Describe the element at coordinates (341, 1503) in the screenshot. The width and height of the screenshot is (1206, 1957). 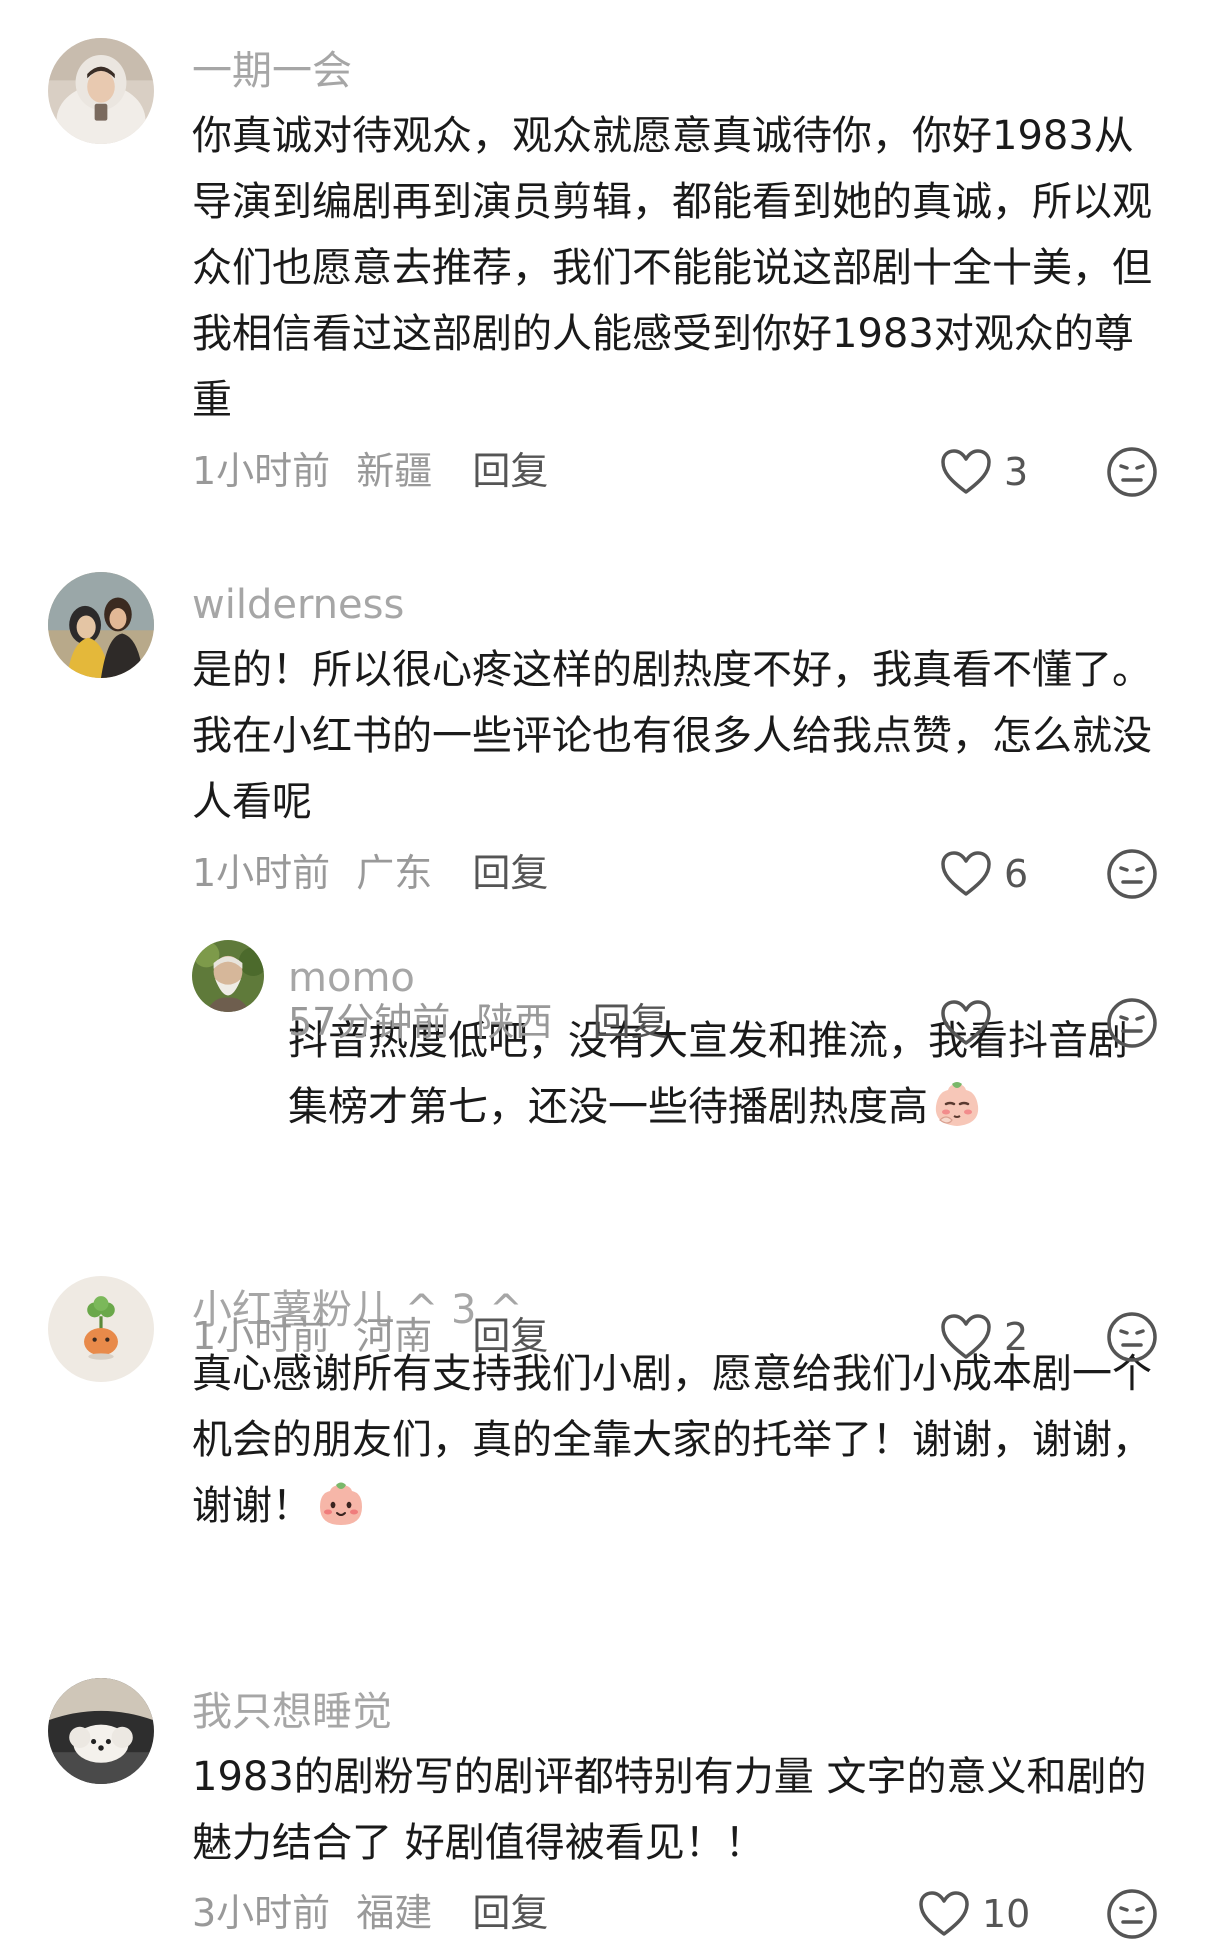
I see `blushing-face-emoji-icon` at that location.